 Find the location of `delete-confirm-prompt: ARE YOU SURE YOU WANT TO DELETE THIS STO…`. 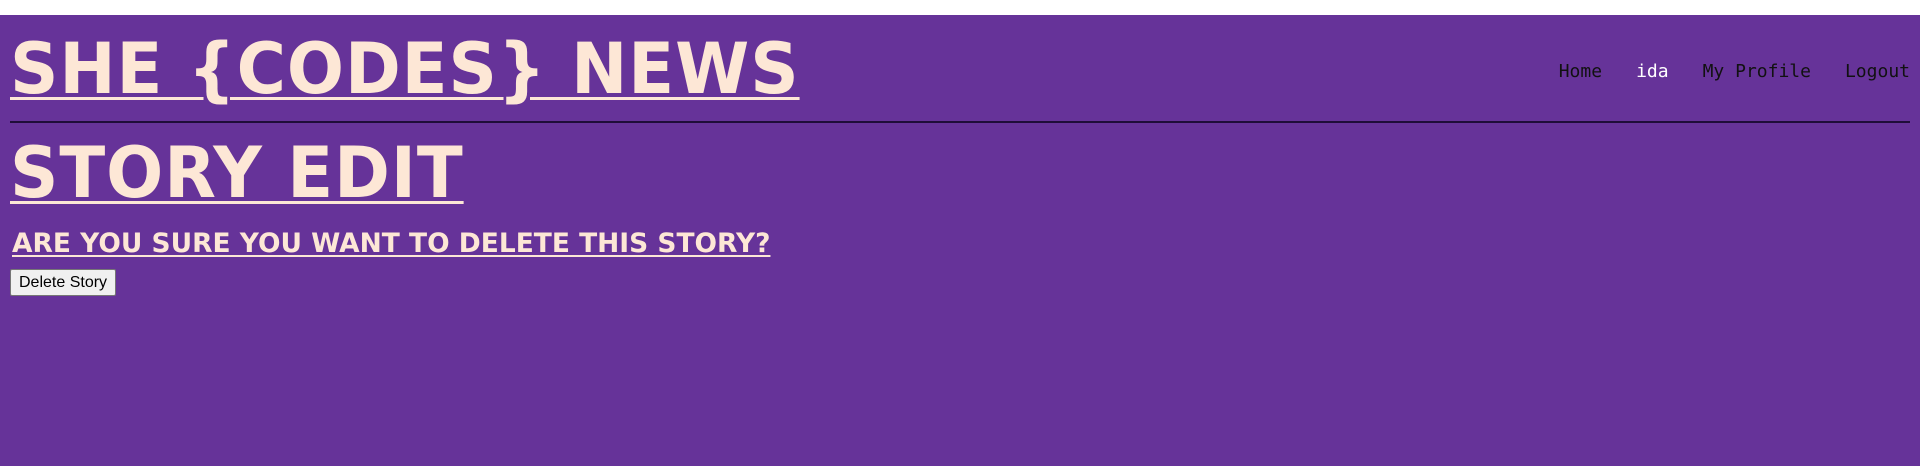

delete-confirm-prompt: ARE YOU SURE YOU WANT TO DELETE THIS STO… is located at coordinates (391, 243).